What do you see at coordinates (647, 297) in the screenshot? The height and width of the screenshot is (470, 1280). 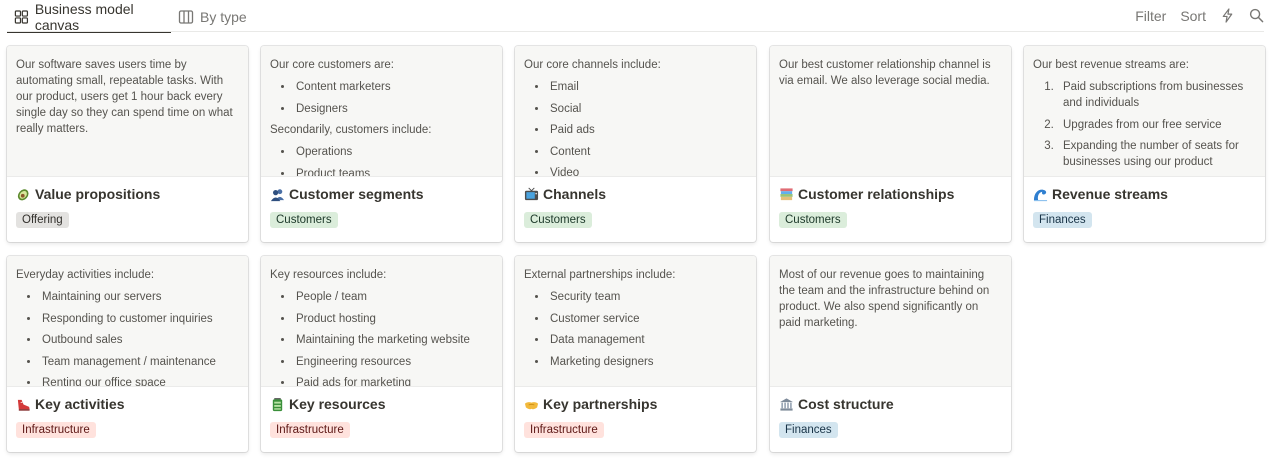 I see `list-item: Security team` at bounding box center [647, 297].